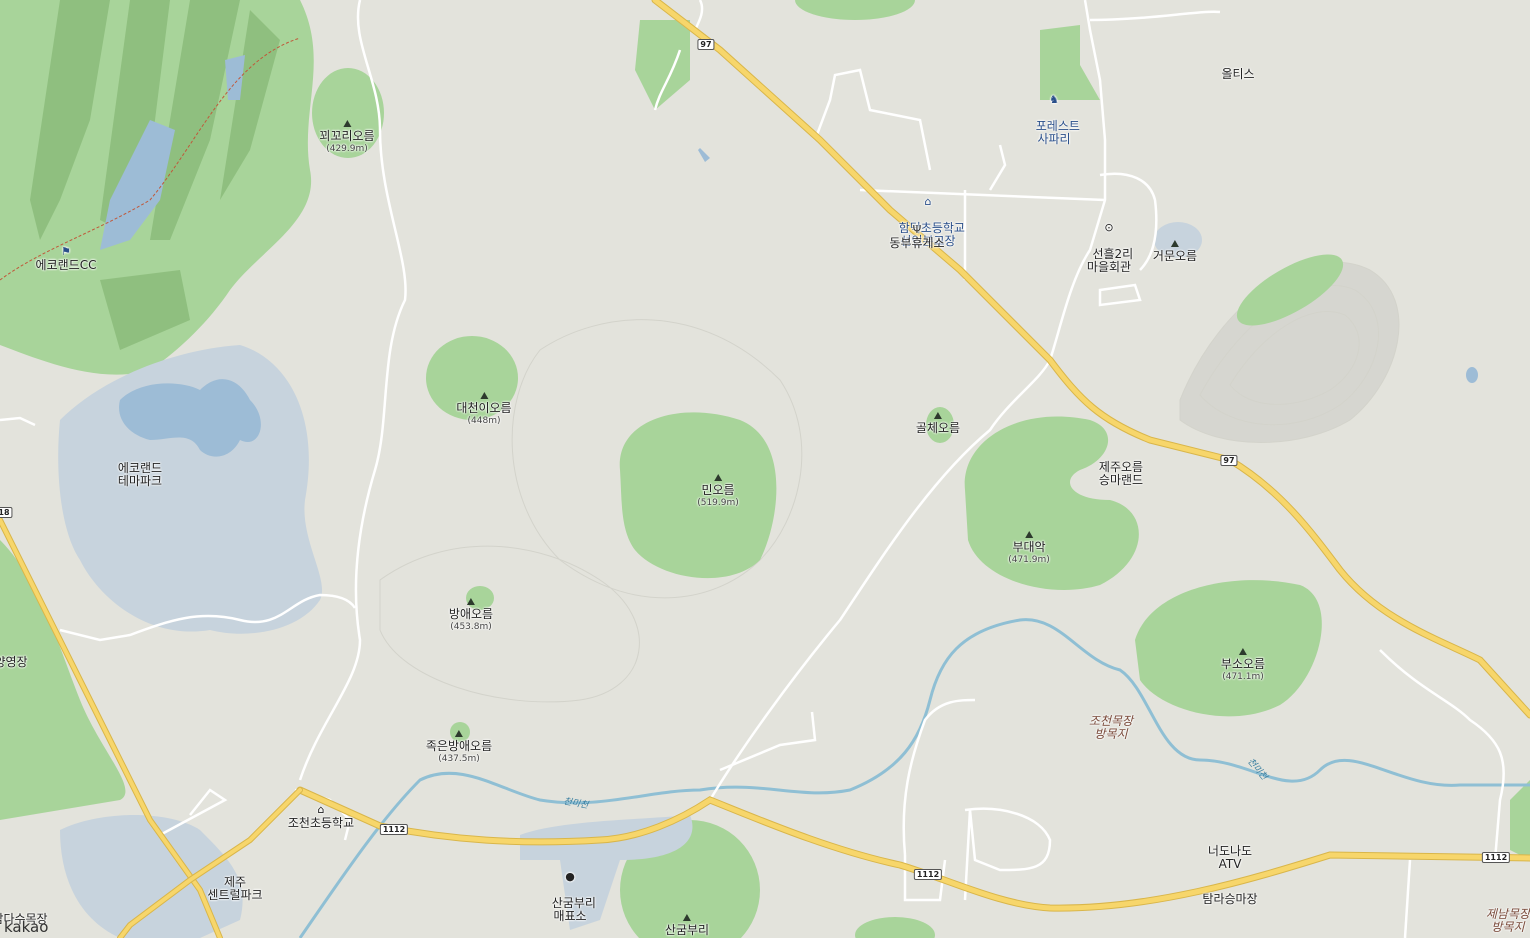 The width and height of the screenshot is (1530, 938). I want to click on pond-right, so click(1472, 375).